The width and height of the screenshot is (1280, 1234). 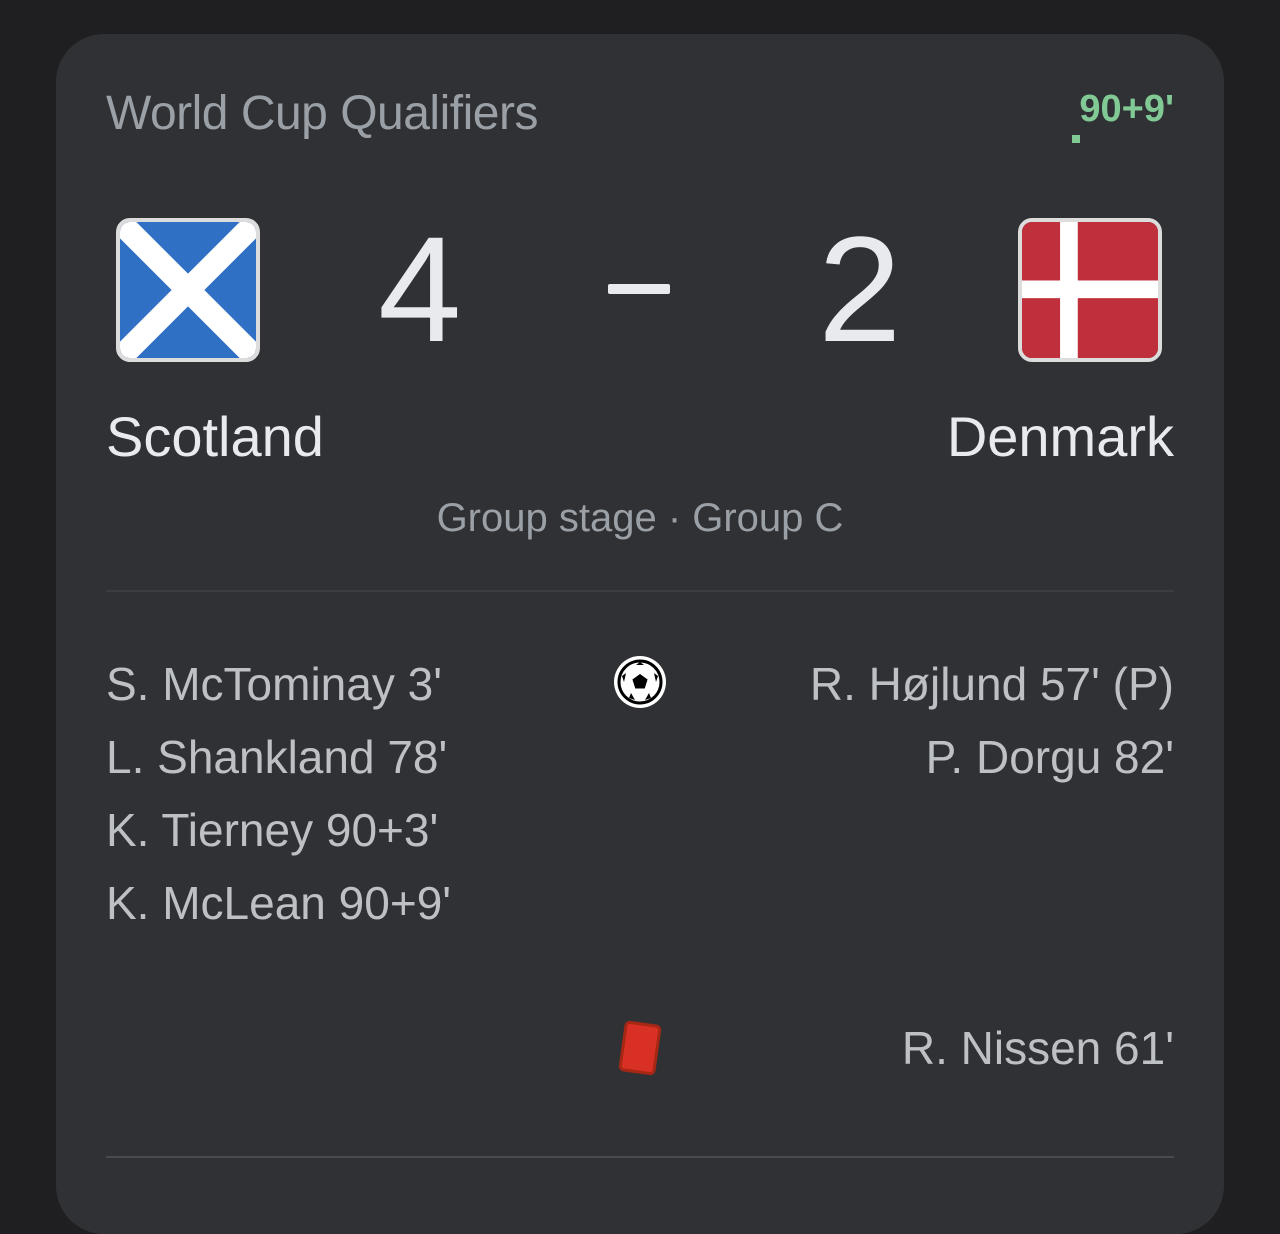 I want to click on away-goal-scorers: R. Højlund 57' (P) P. Dorgu 82', so click(x=992, y=721).